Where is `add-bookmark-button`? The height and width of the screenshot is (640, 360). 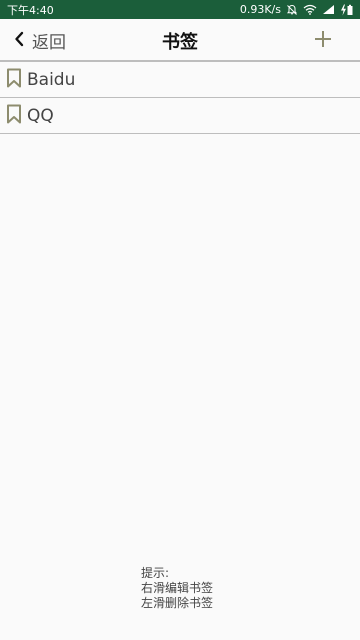 add-bookmark-button is located at coordinates (323, 40).